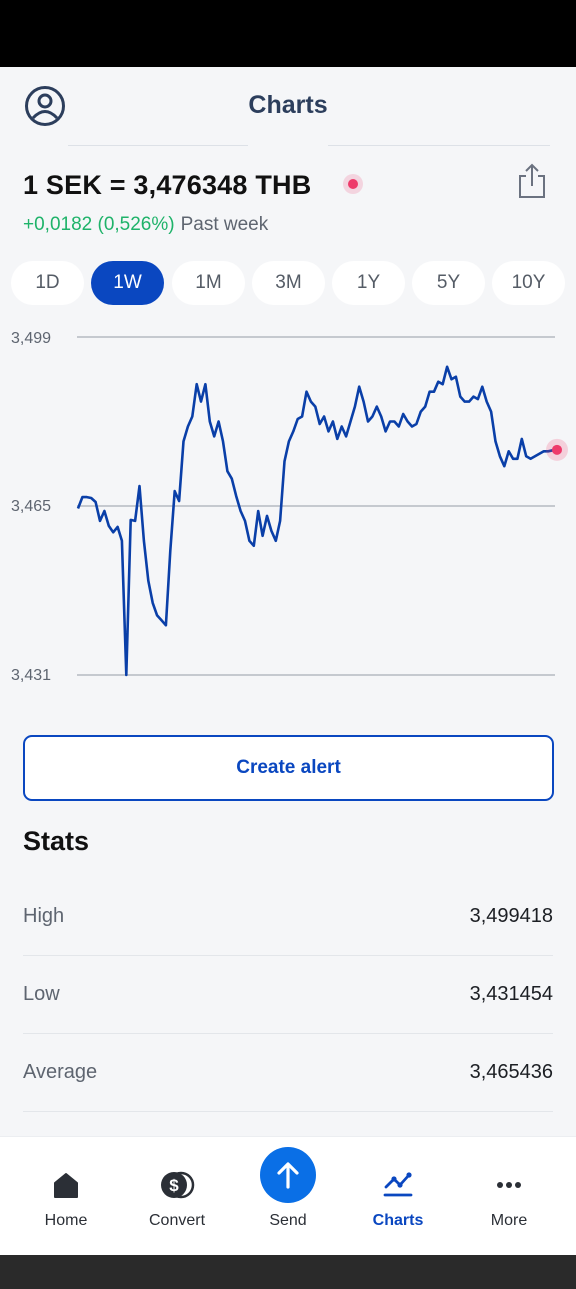 The image size is (576, 1289). What do you see at coordinates (557, 449) in the screenshot?
I see `current-rate-marker` at bounding box center [557, 449].